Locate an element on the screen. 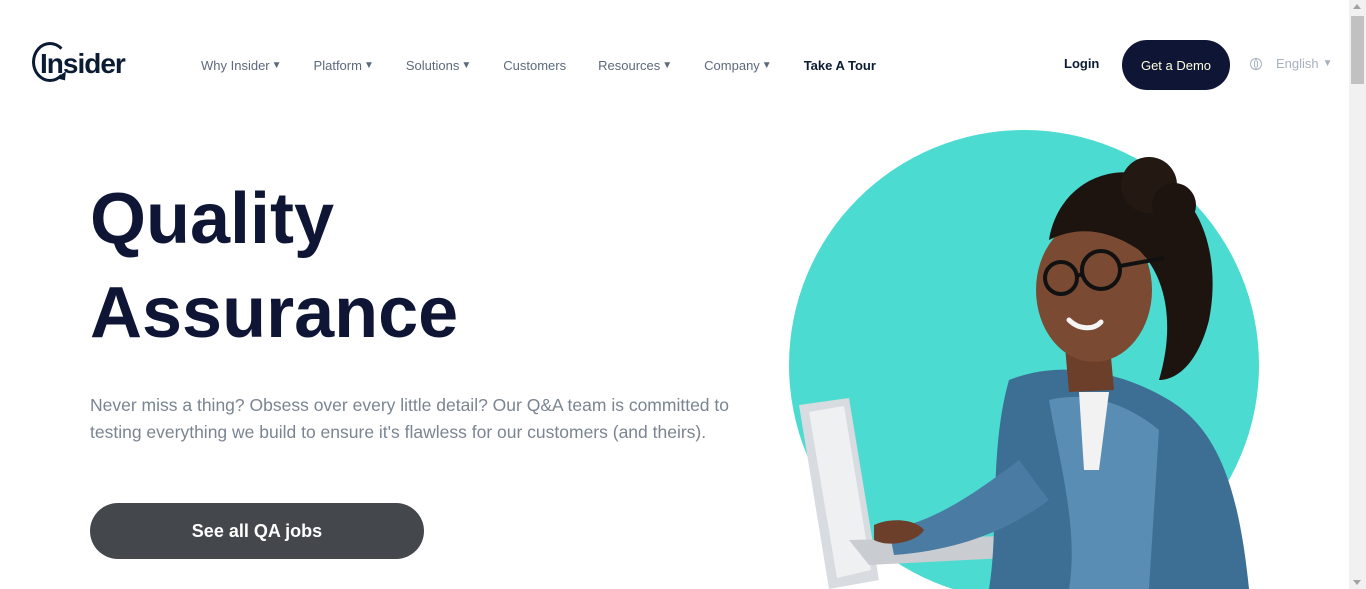  nav-company: Company ▼ is located at coordinates (738, 65).